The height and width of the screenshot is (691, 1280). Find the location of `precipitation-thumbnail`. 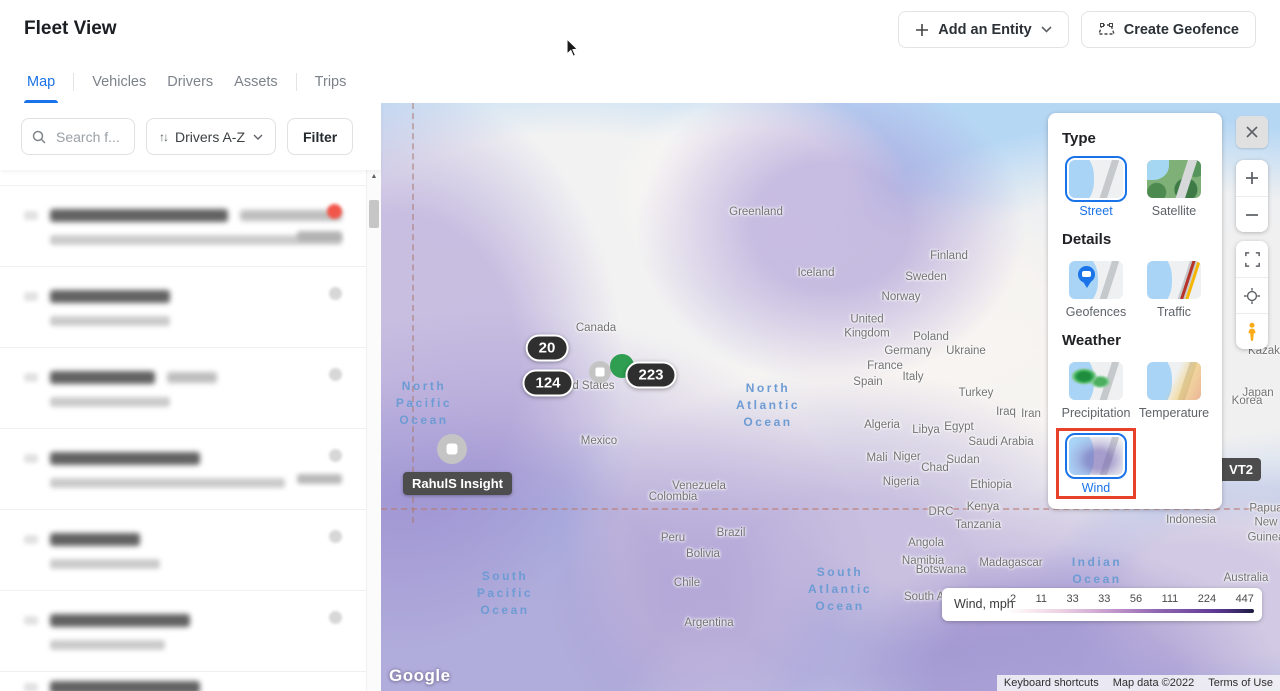

precipitation-thumbnail is located at coordinates (1096, 381).